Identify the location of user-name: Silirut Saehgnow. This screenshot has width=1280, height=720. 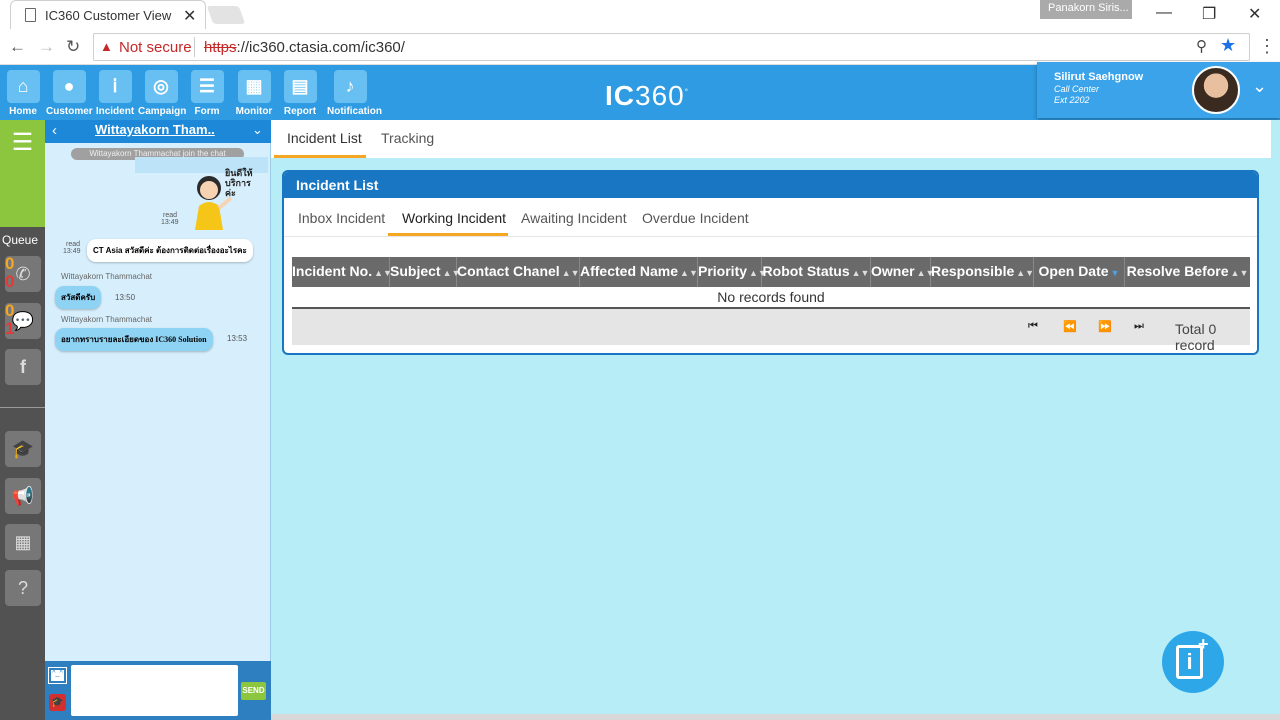
(1099, 77).